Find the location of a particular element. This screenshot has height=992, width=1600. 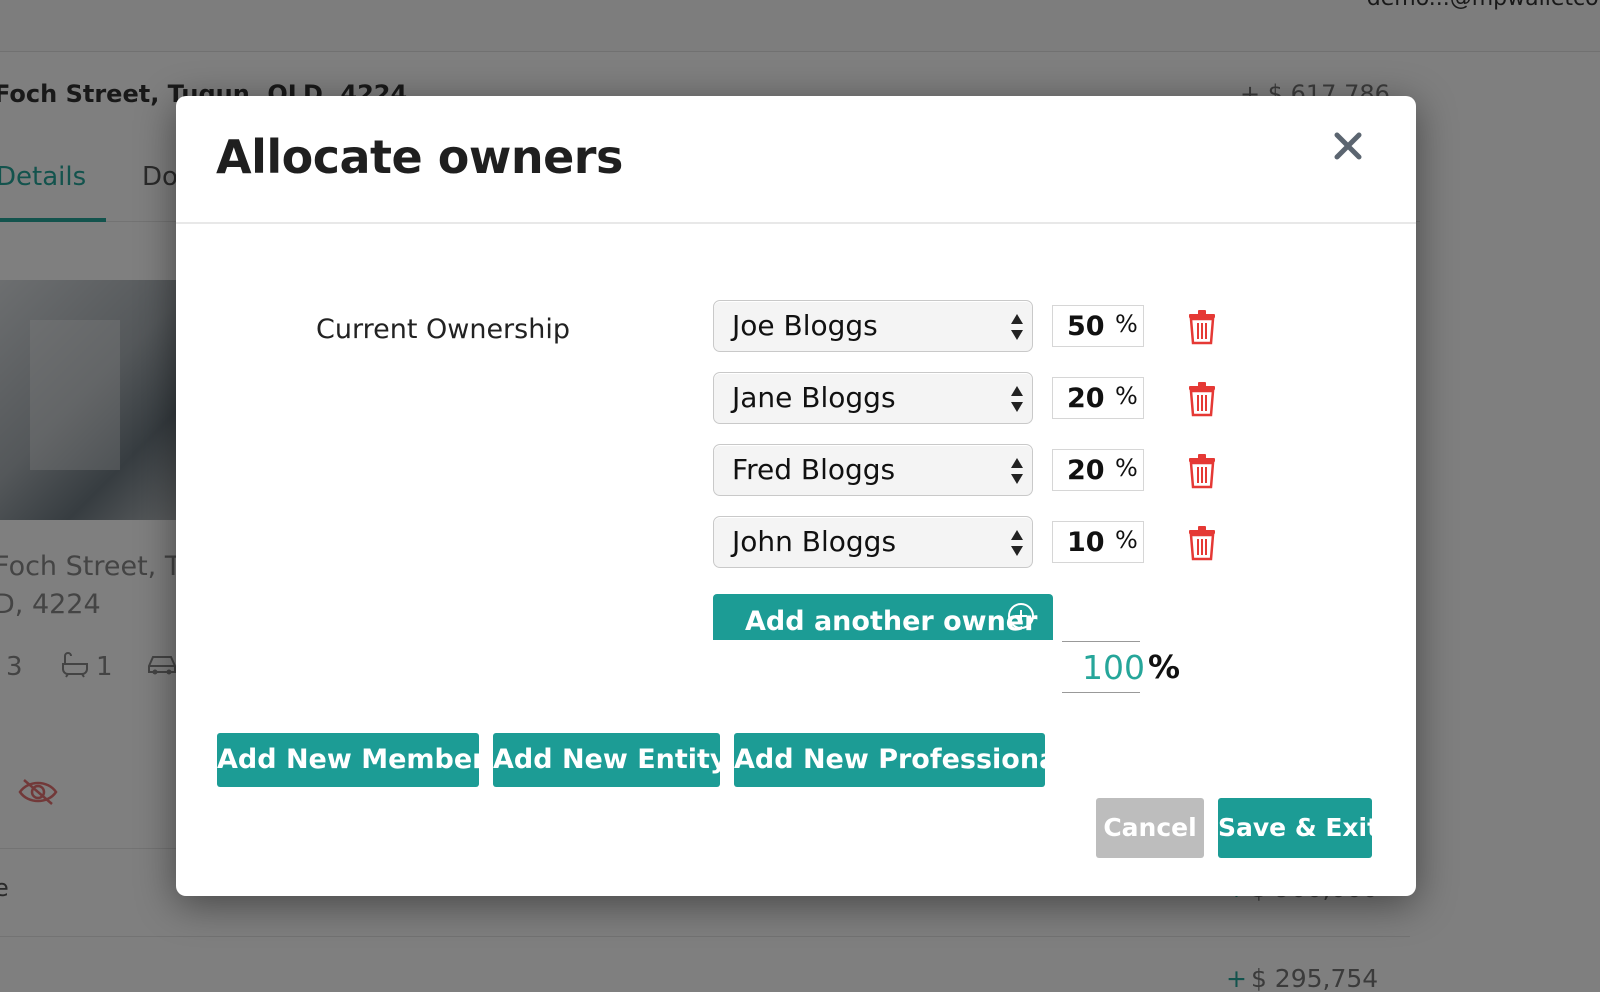

percent-value: 10 is located at coordinates (1086, 542).